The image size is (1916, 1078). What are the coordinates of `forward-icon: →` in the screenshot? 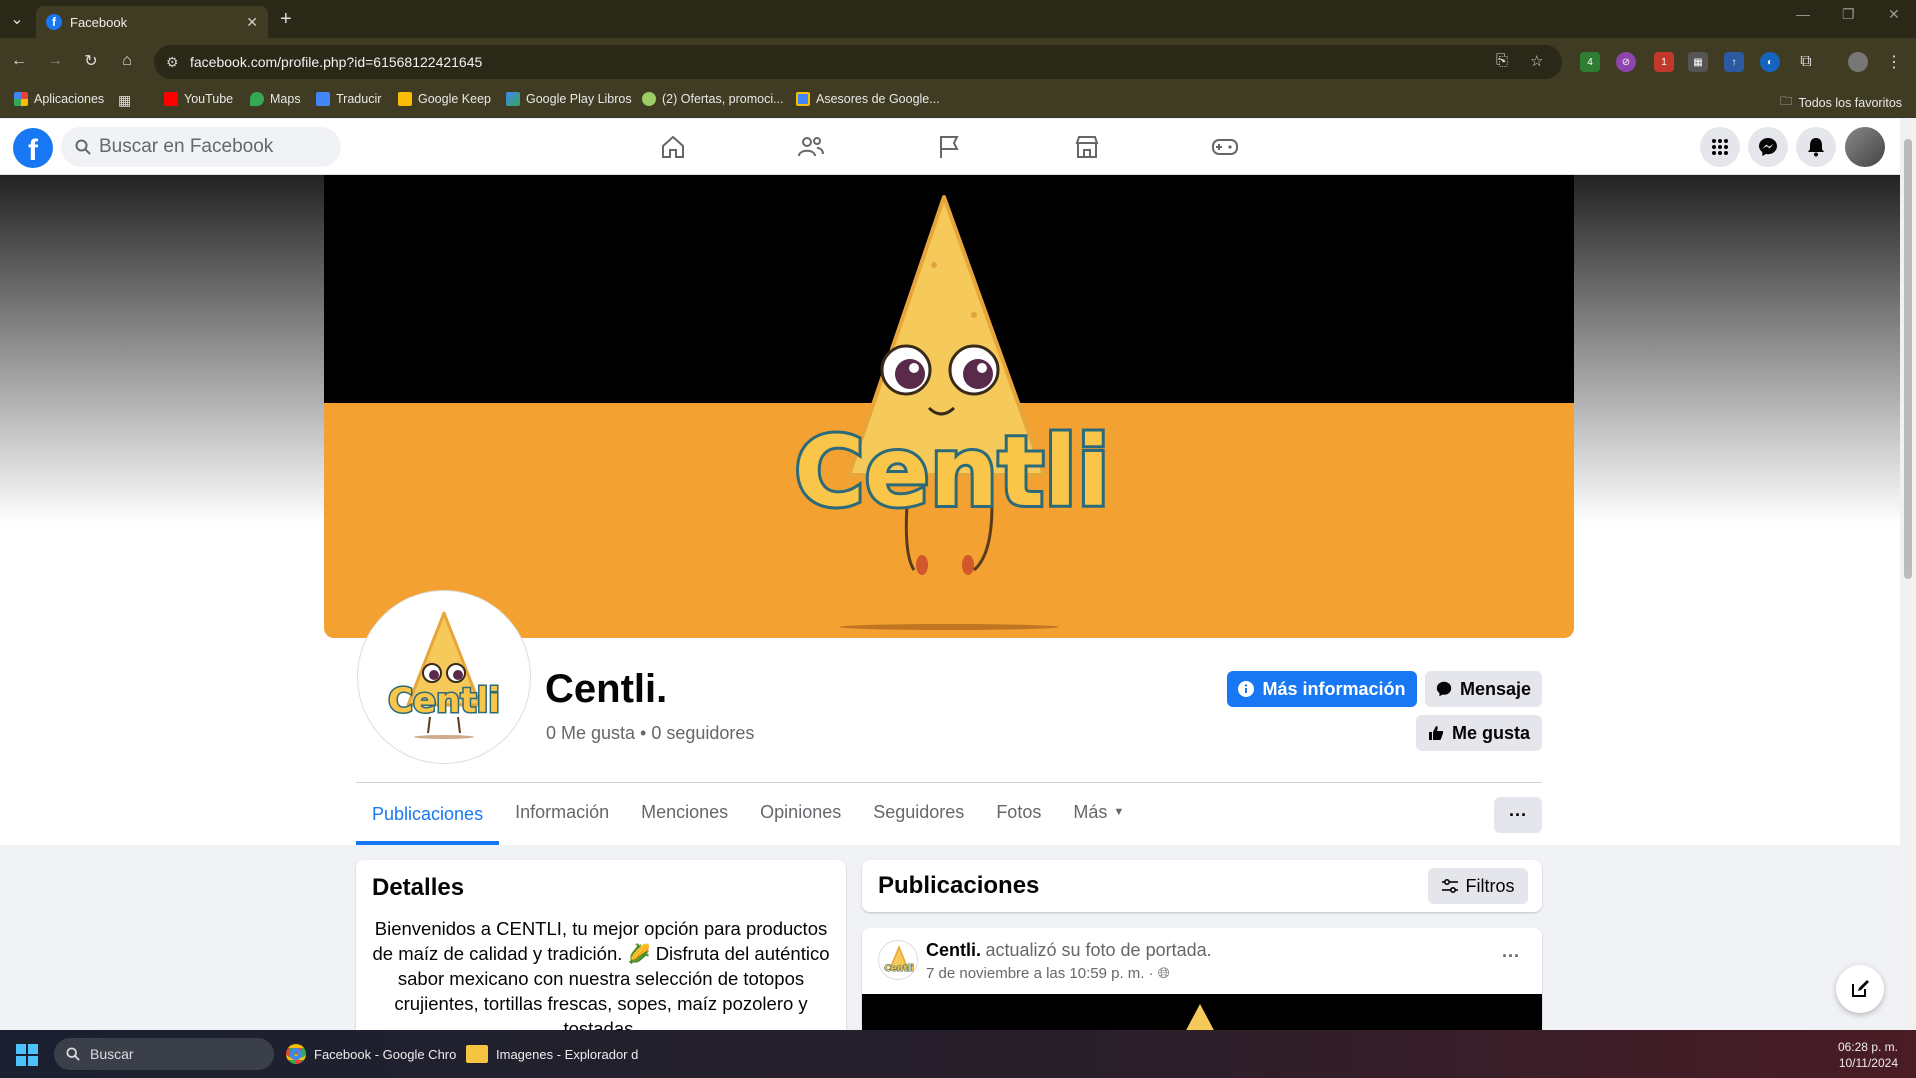 It's located at (55, 61).